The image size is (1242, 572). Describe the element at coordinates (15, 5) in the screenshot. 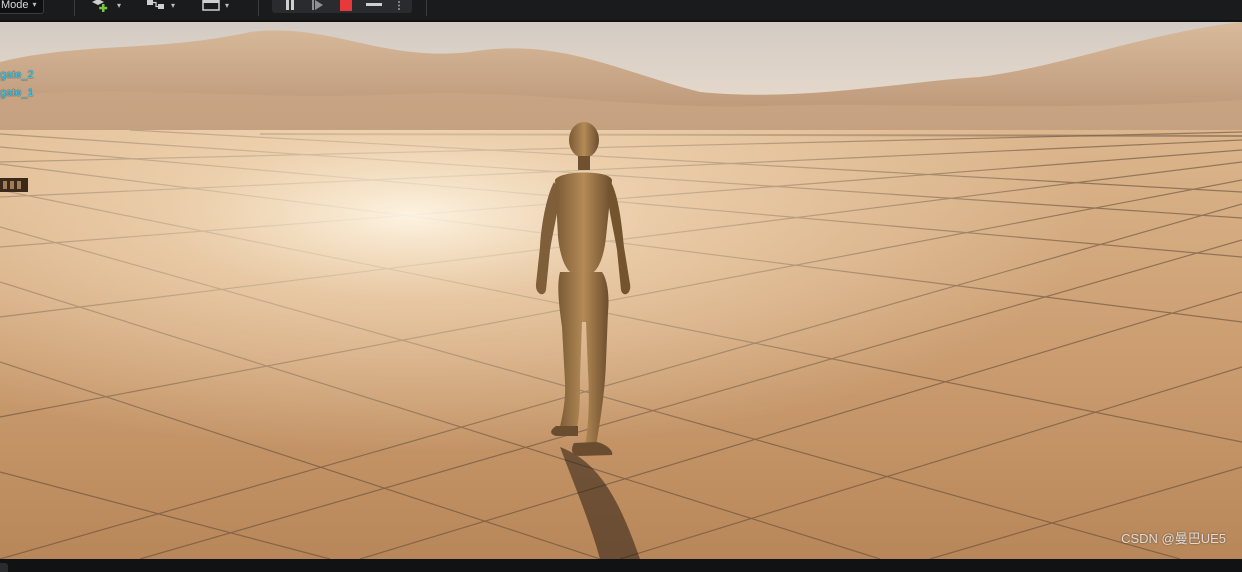

I see `mode-label: Mode` at that location.